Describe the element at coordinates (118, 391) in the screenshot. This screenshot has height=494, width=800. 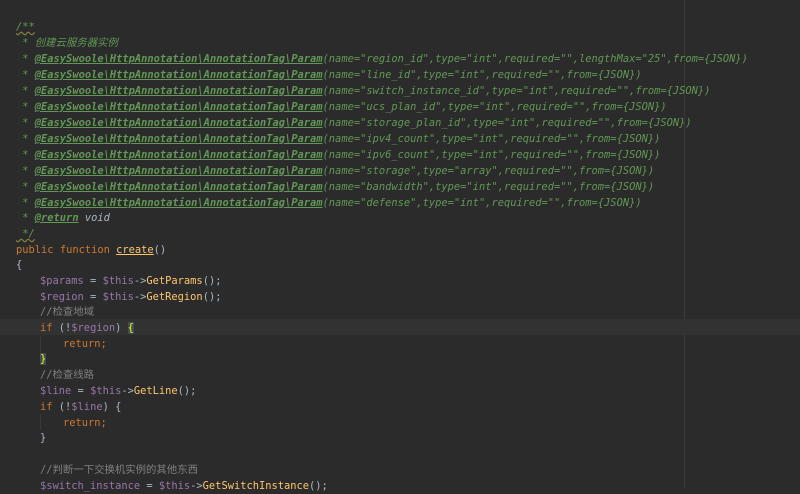
I see `code-line-line: $line = $this->GetLine();` at that location.